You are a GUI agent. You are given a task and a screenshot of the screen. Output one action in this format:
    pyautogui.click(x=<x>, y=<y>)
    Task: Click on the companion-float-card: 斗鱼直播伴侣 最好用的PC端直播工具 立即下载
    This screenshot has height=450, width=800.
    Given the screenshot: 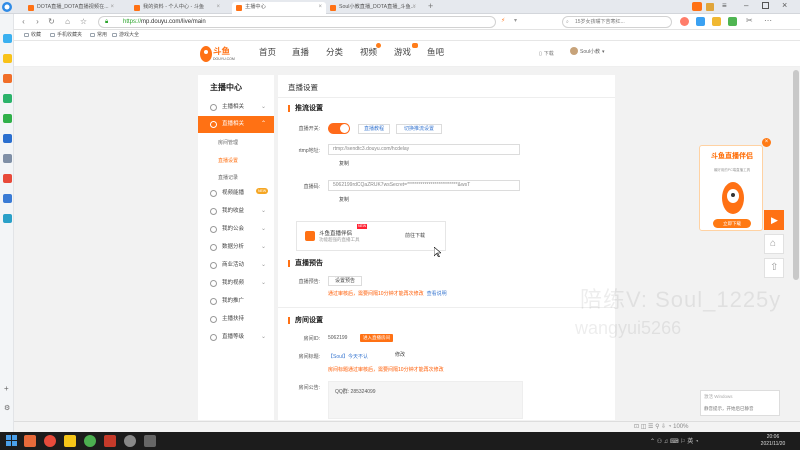 What is the action you would take?
    pyautogui.click(x=731, y=188)
    